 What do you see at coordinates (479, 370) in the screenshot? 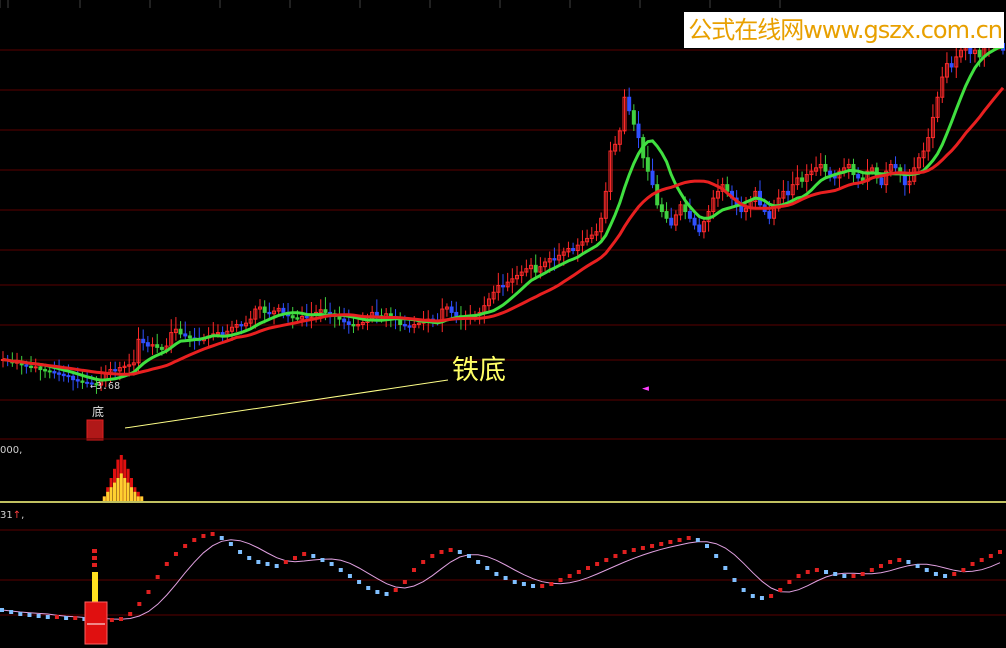
I see `iron-bottom-annotation: 铁底` at bounding box center [479, 370].